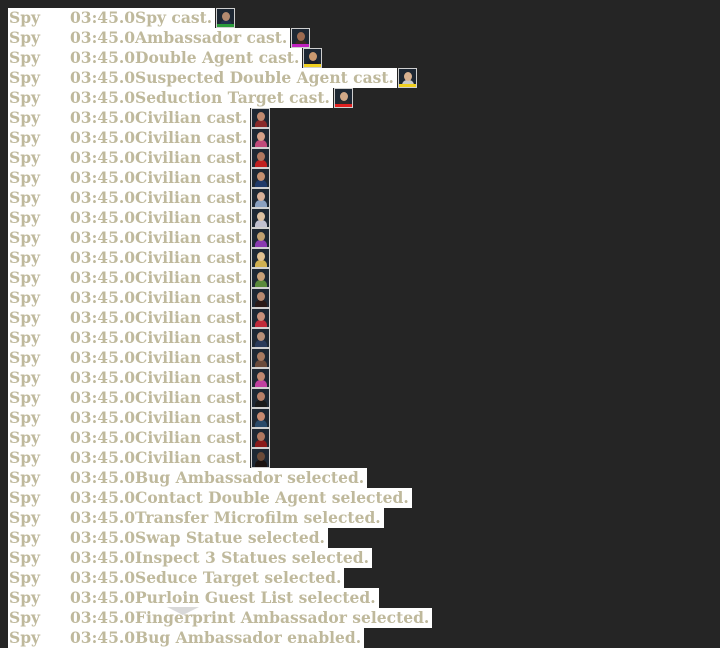  I want to click on log-row-text: Spy 03:45.0 Contact Double Agent selected., so click(210, 498).